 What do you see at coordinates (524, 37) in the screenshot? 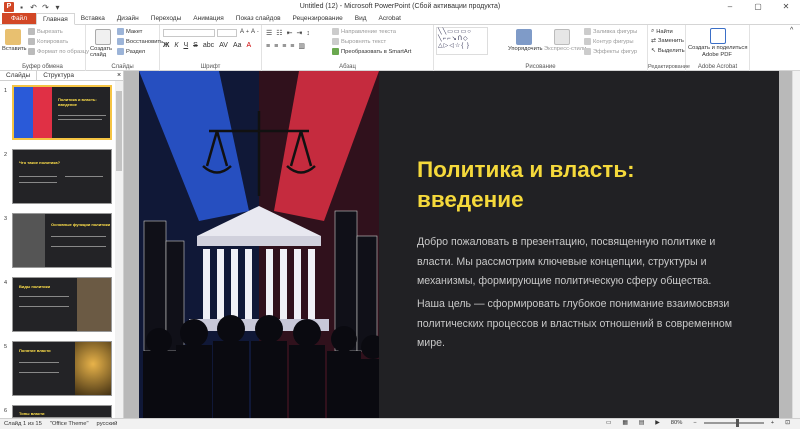
I see `arrange-icon` at bounding box center [524, 37].